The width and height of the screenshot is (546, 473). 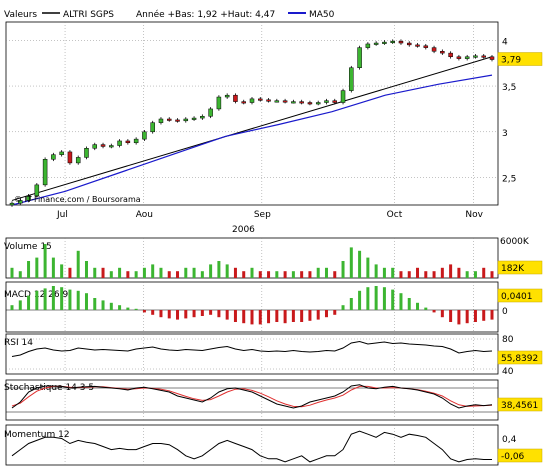 What do you see at coordinates (513, 457) in the screenshot?
I see `momentum-last-value: -0,06` at bounding box center [513, 457].